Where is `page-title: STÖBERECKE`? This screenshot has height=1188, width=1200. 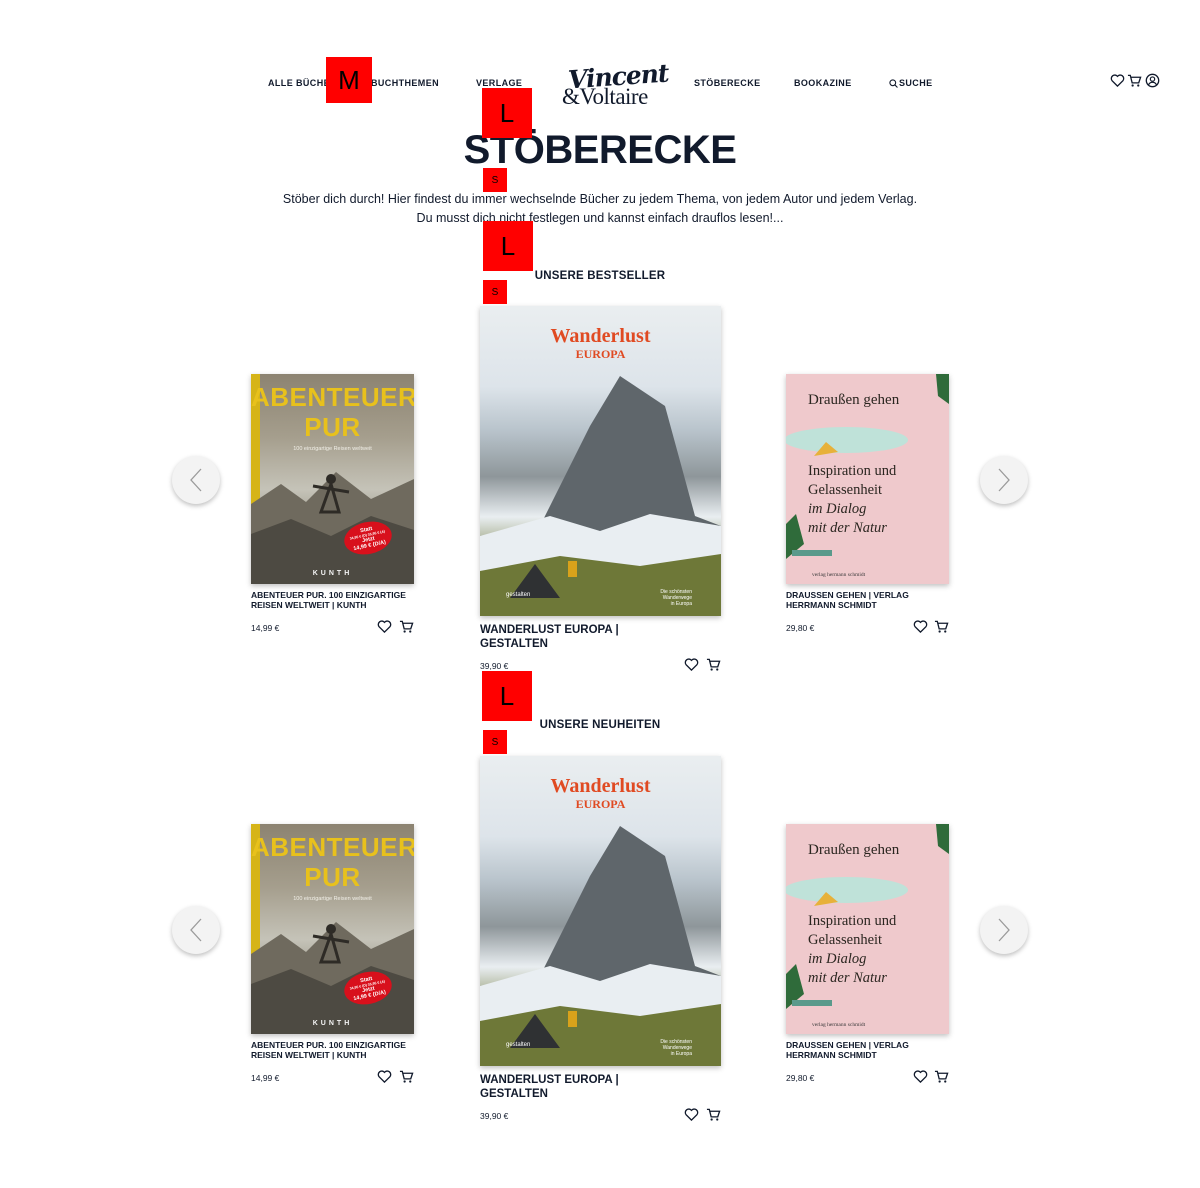 page-title: STÖBERECKE is located at coordinates (600, 150).